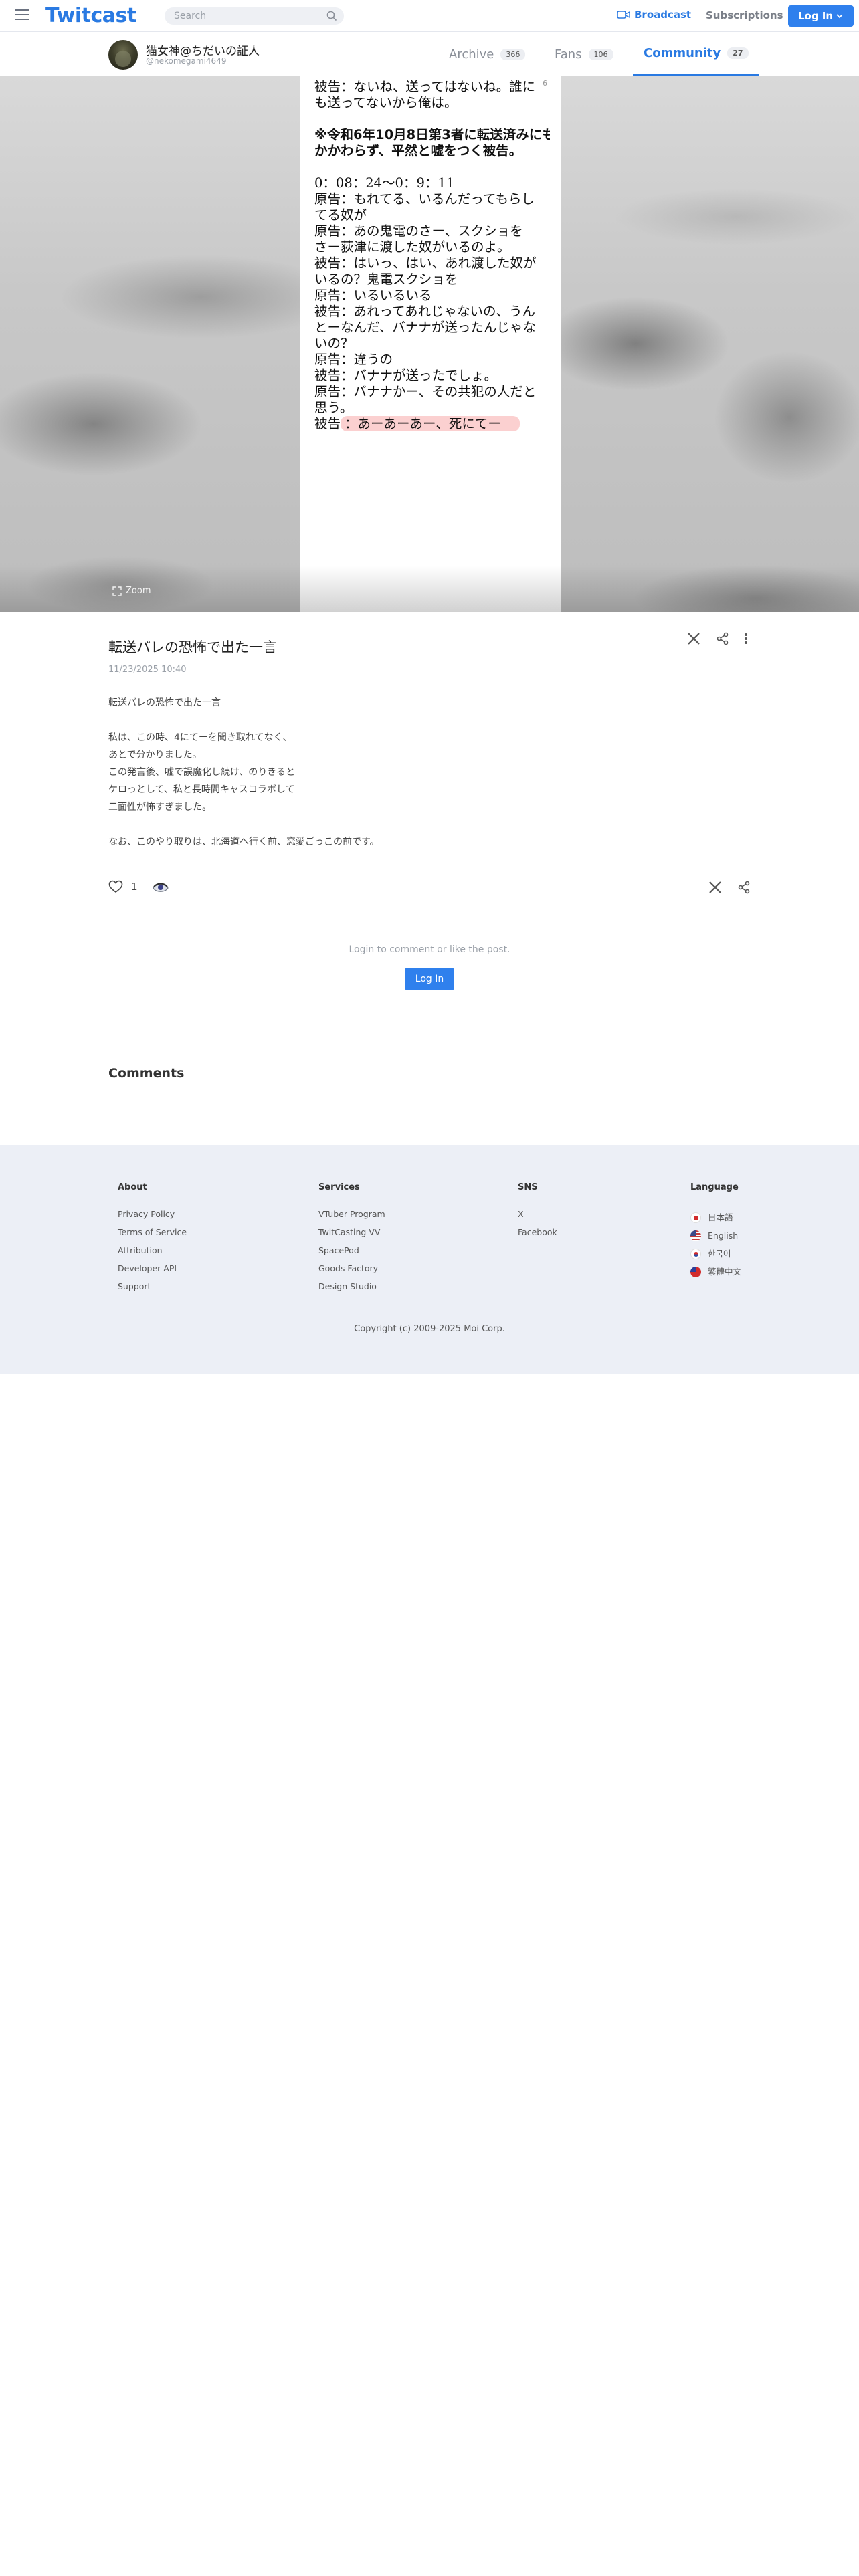  What do you see at coordinates (746, 639) in the screenshot?
I see `more-options-icon` at bounding box center [746, 639].